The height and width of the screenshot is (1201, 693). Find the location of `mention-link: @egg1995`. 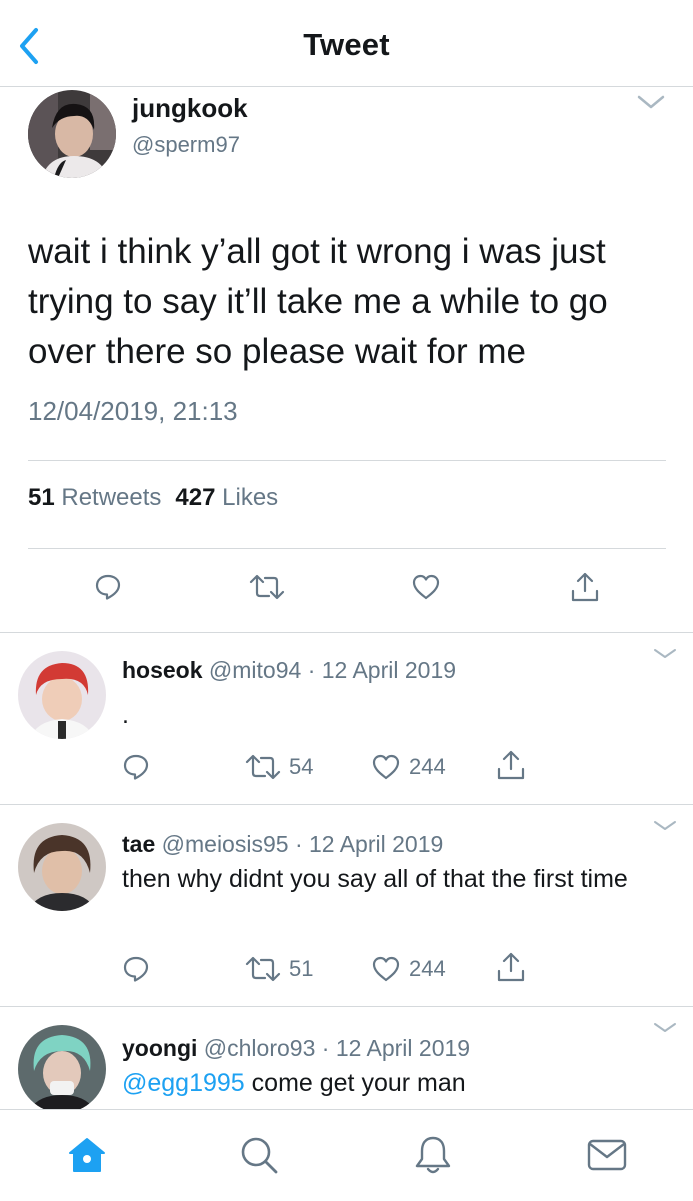

mention-link: @egg1995 is located at coordinates (183, 1083).